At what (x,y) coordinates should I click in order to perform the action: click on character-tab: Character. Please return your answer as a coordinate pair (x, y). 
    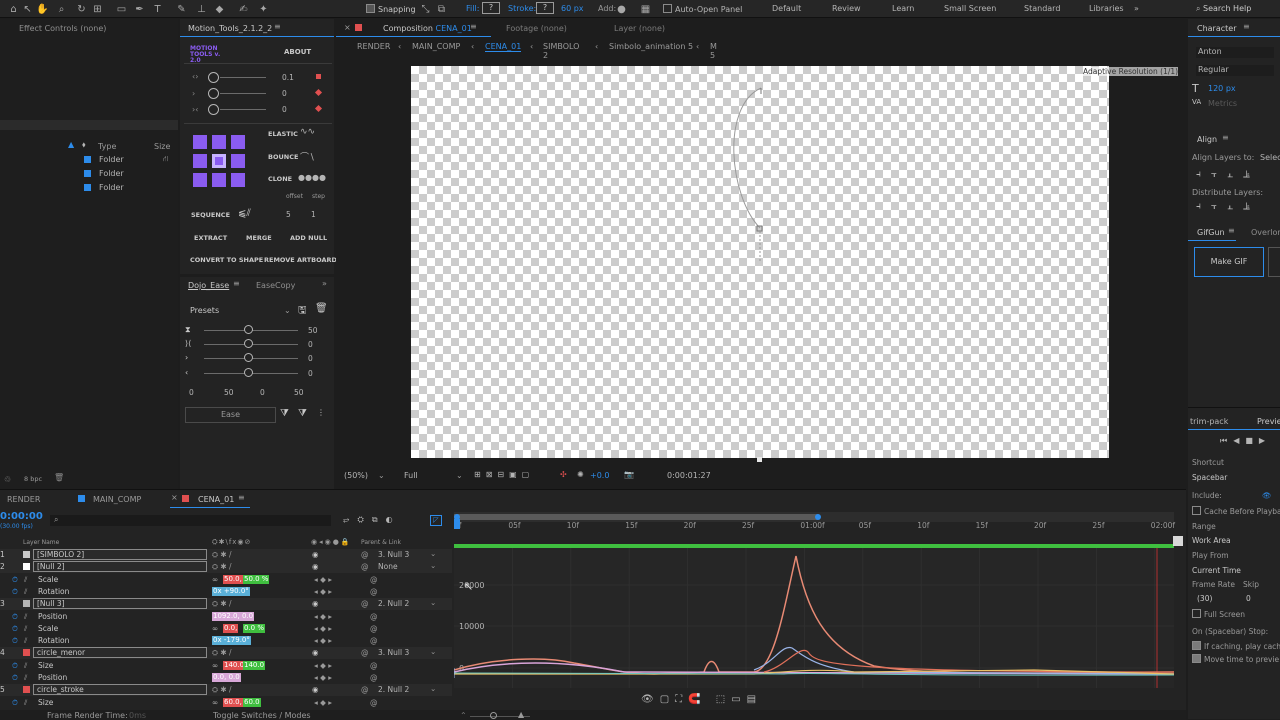
    Looking at the image, I should click on (1217, 28).